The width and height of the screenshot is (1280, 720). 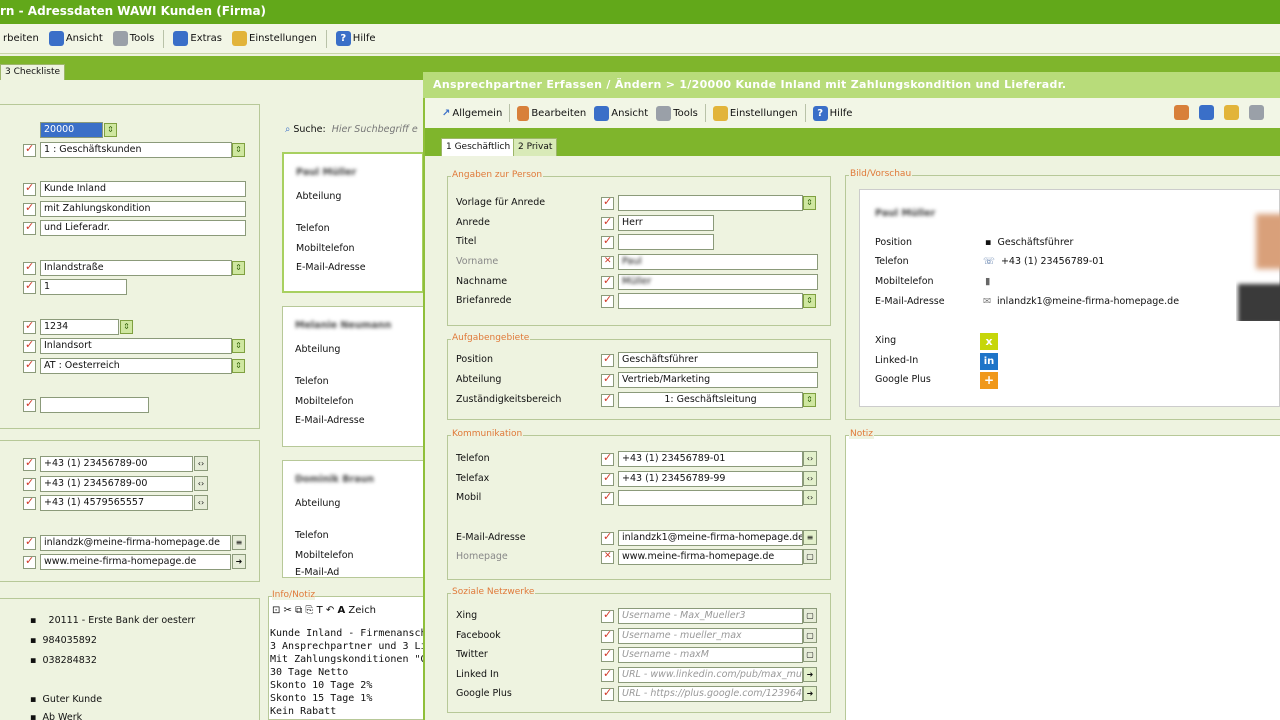 I want to click on googleplus-icon: +, so click(x=989, y=380).